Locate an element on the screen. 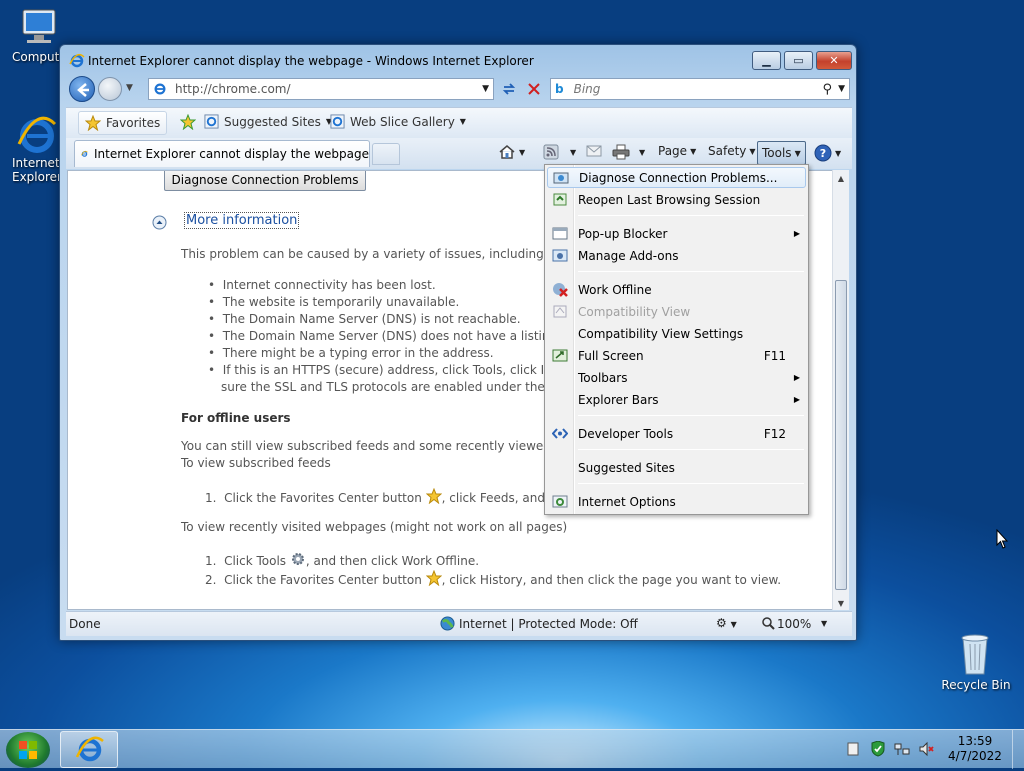  volume-muted-icon is located at coordinates (926, 750).